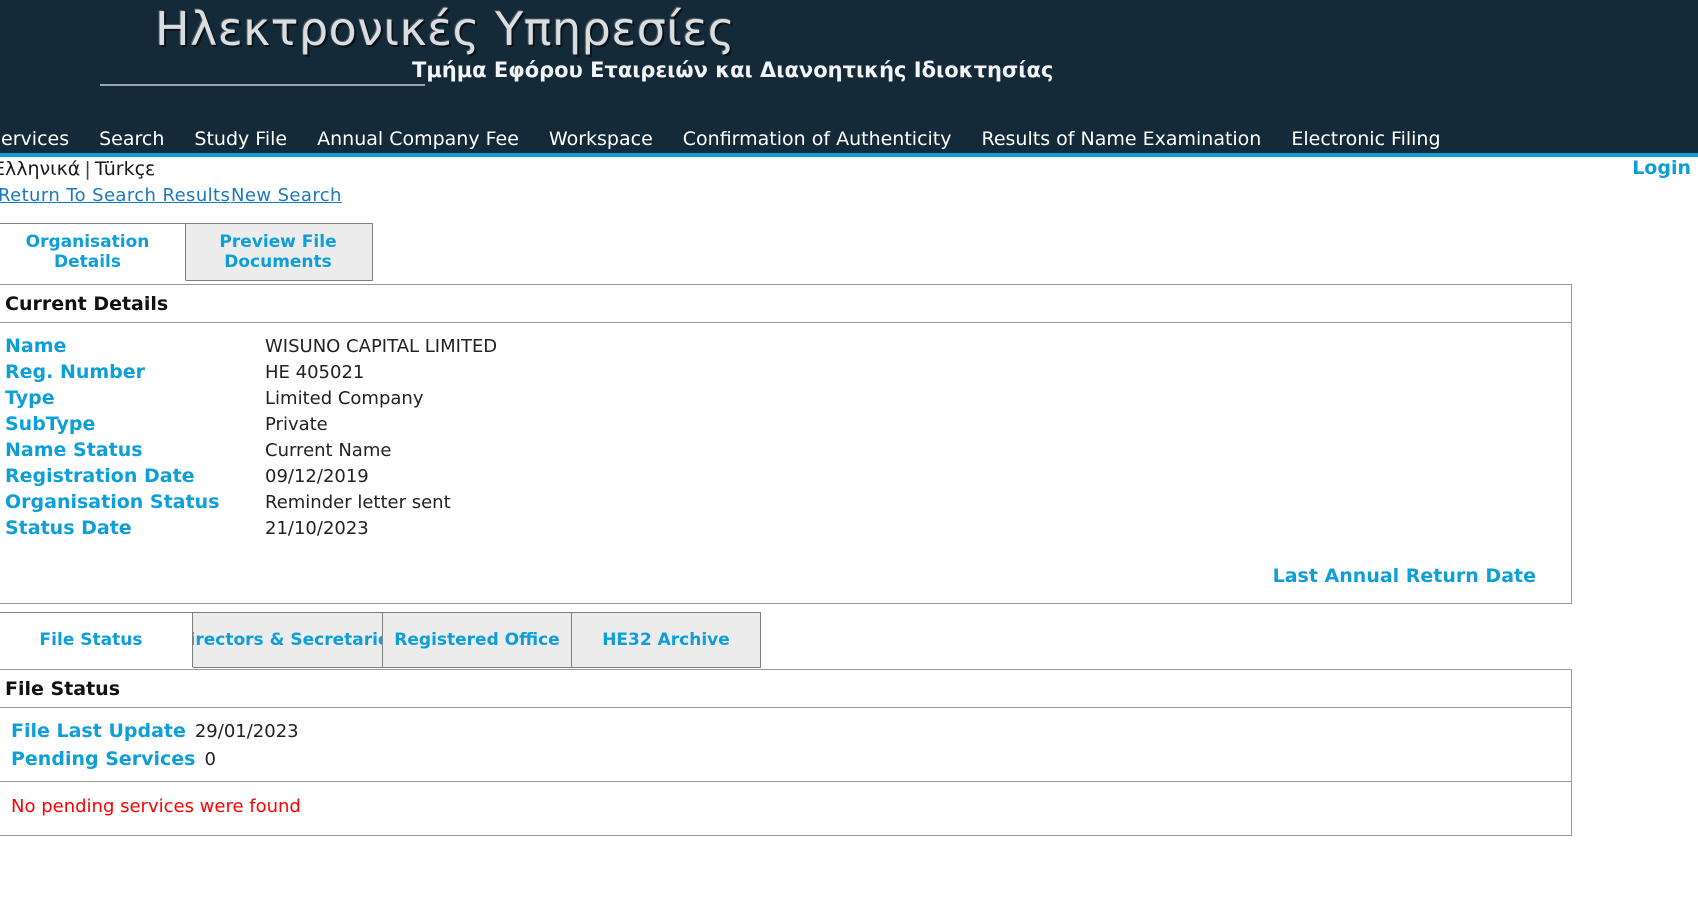 Image resolution: width=1698 pixels, height=914 pixels. What do you see at coordinates (849, 171) in the screenshot?
I see `utility-strip: Ελληνικά | Türkçε Login` at bounding box center [849, 171].